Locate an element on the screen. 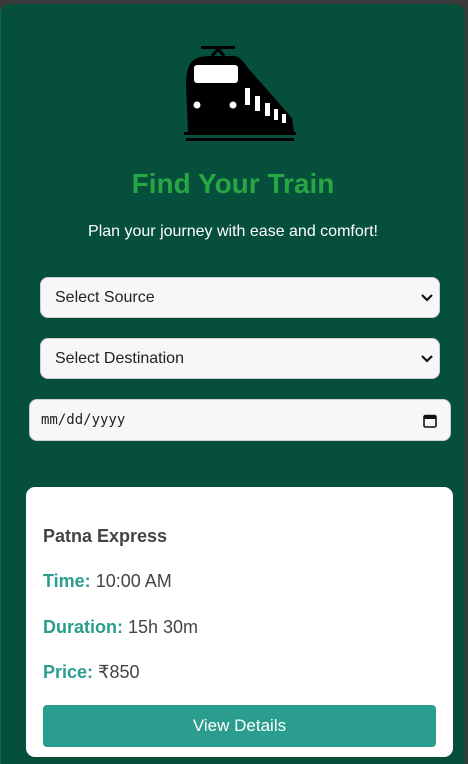 The height and width of the screenshot is (764, 468). destination-select-value: Select Destination is located at coordinates (119, 358).